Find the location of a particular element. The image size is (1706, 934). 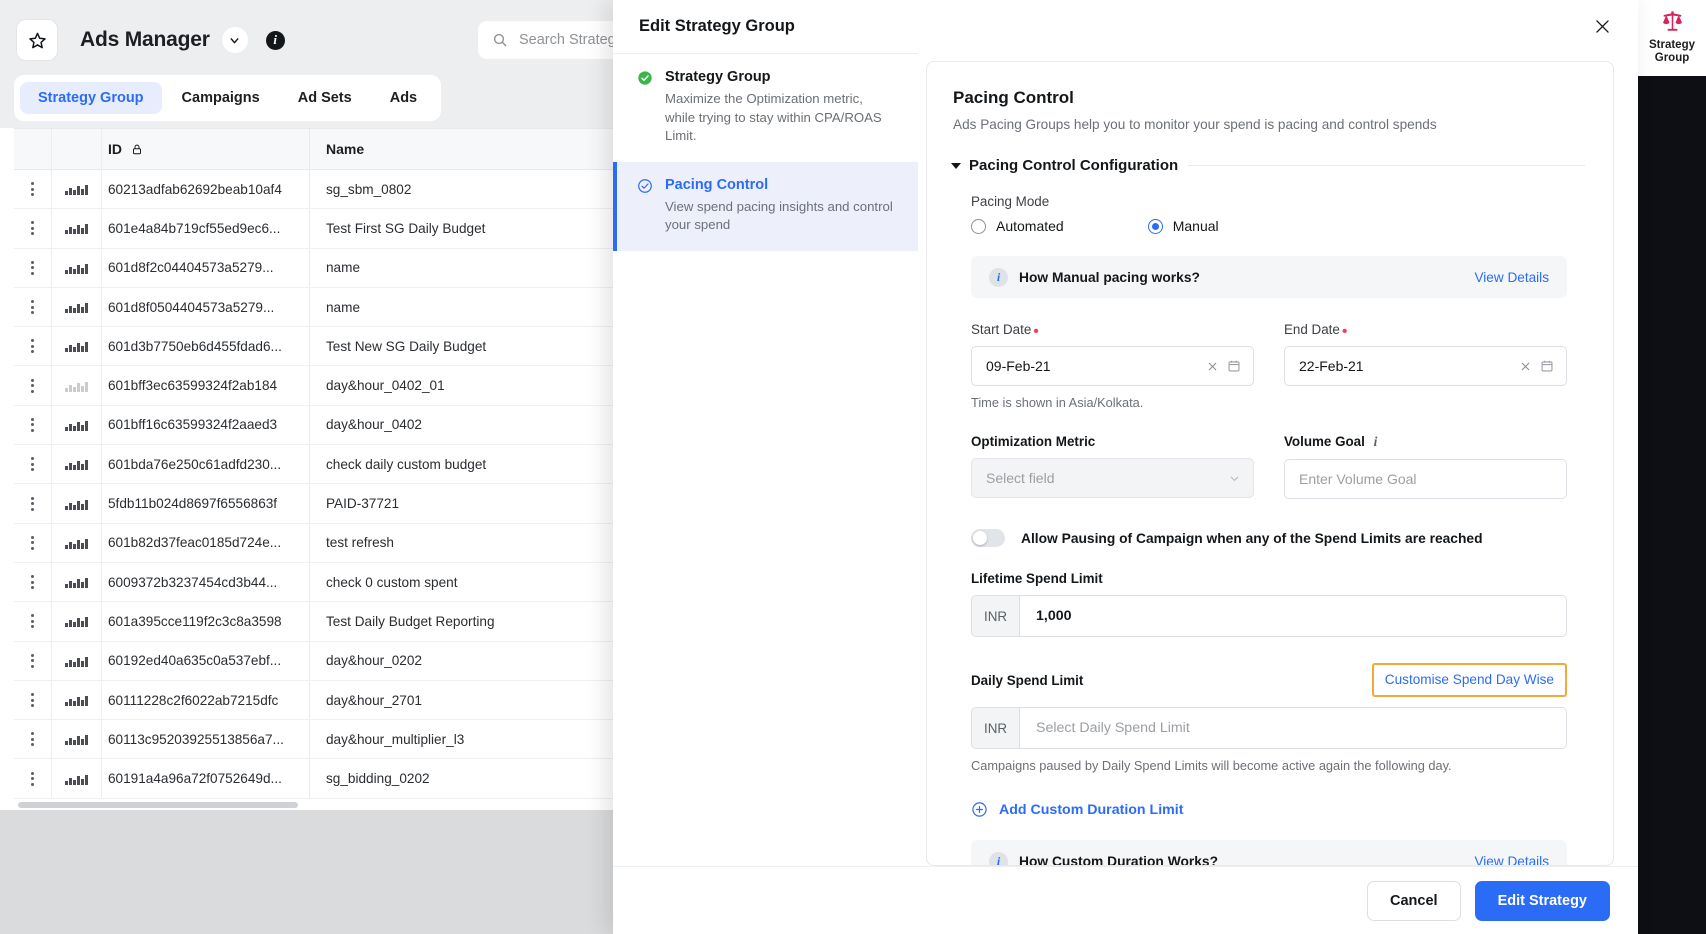

scales-balance-icon is located at coordinates (1672, 21).